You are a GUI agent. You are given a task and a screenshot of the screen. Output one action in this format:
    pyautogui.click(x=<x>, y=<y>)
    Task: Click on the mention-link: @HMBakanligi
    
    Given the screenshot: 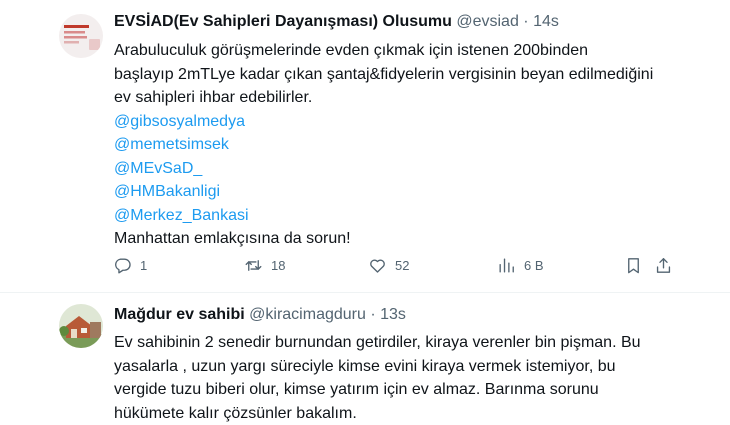 What is the action you would take?
    pyautogui.click(x=414, y=192)
    